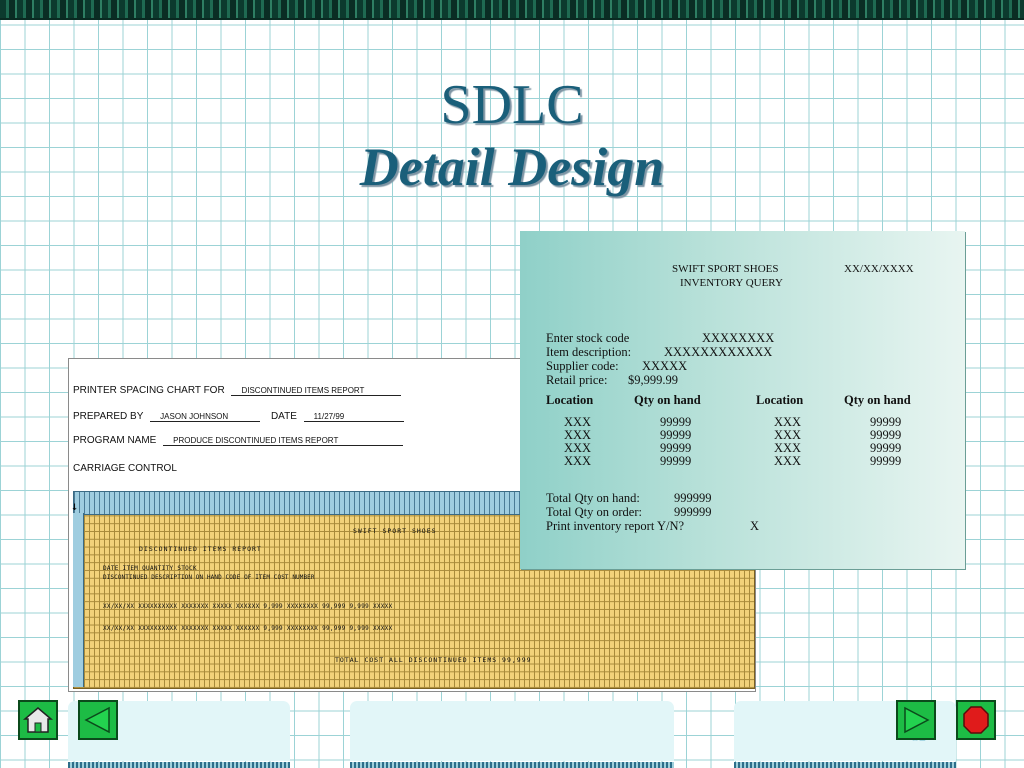 The image size is (1024, 768). What do you see at coordinates (316, 391) in the screenshot?
I see `chart-for-value: DISCONTINUED ITEMS REPORT` at bounding box center [316, 391].